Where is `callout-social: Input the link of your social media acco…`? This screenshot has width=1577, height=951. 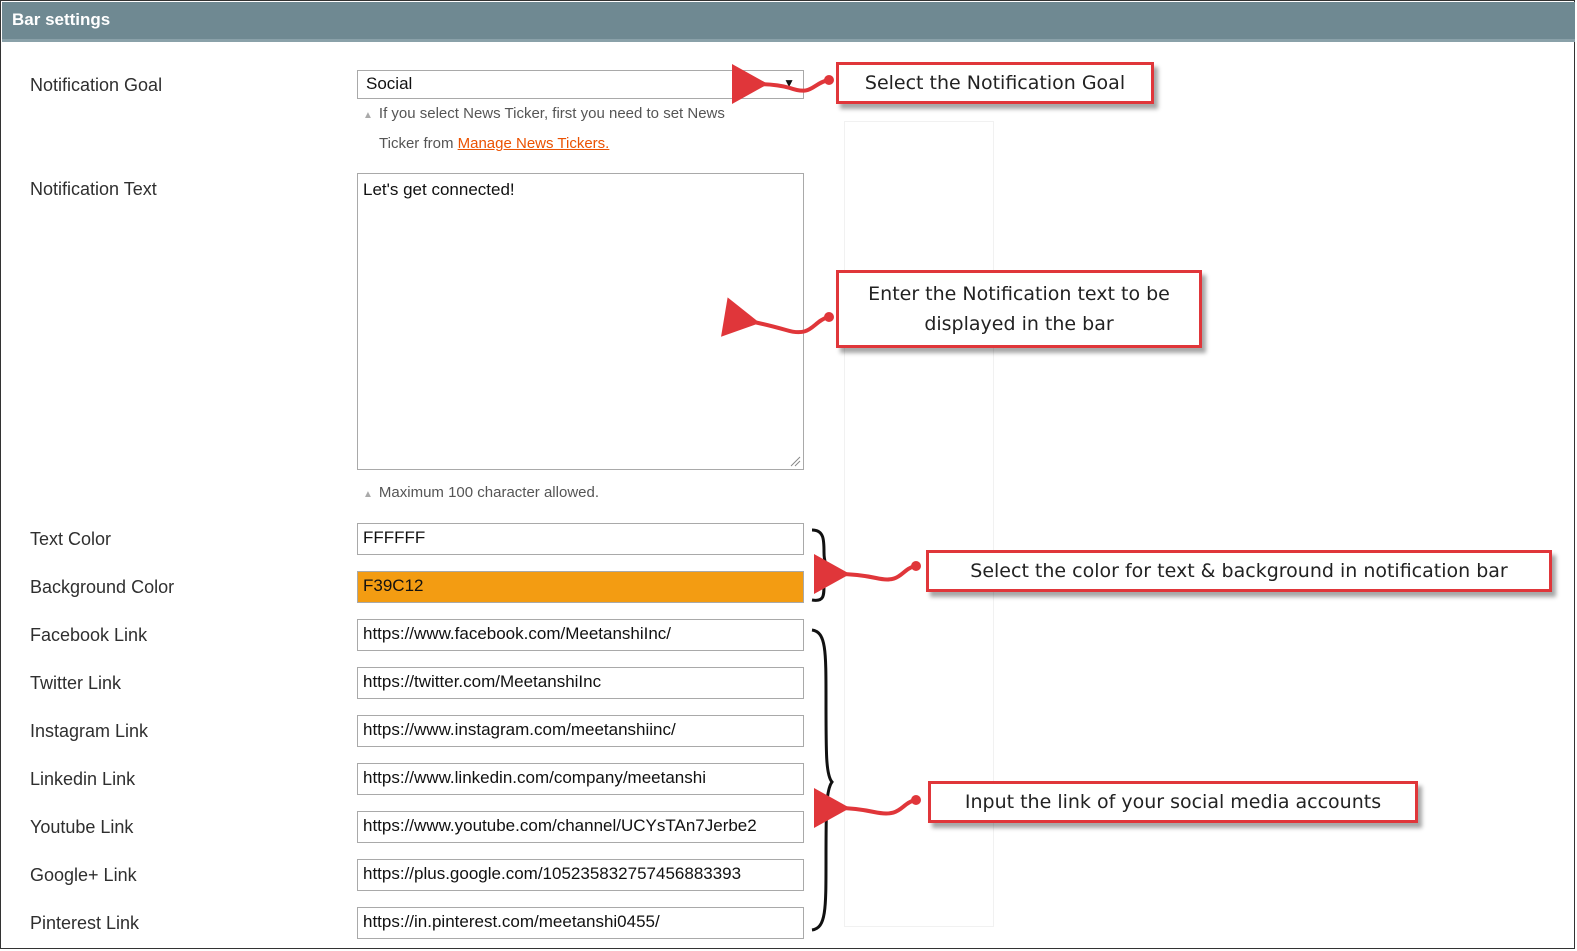
callout-social: Input the link of your social media acco… is located at coordinates (1173, 802).